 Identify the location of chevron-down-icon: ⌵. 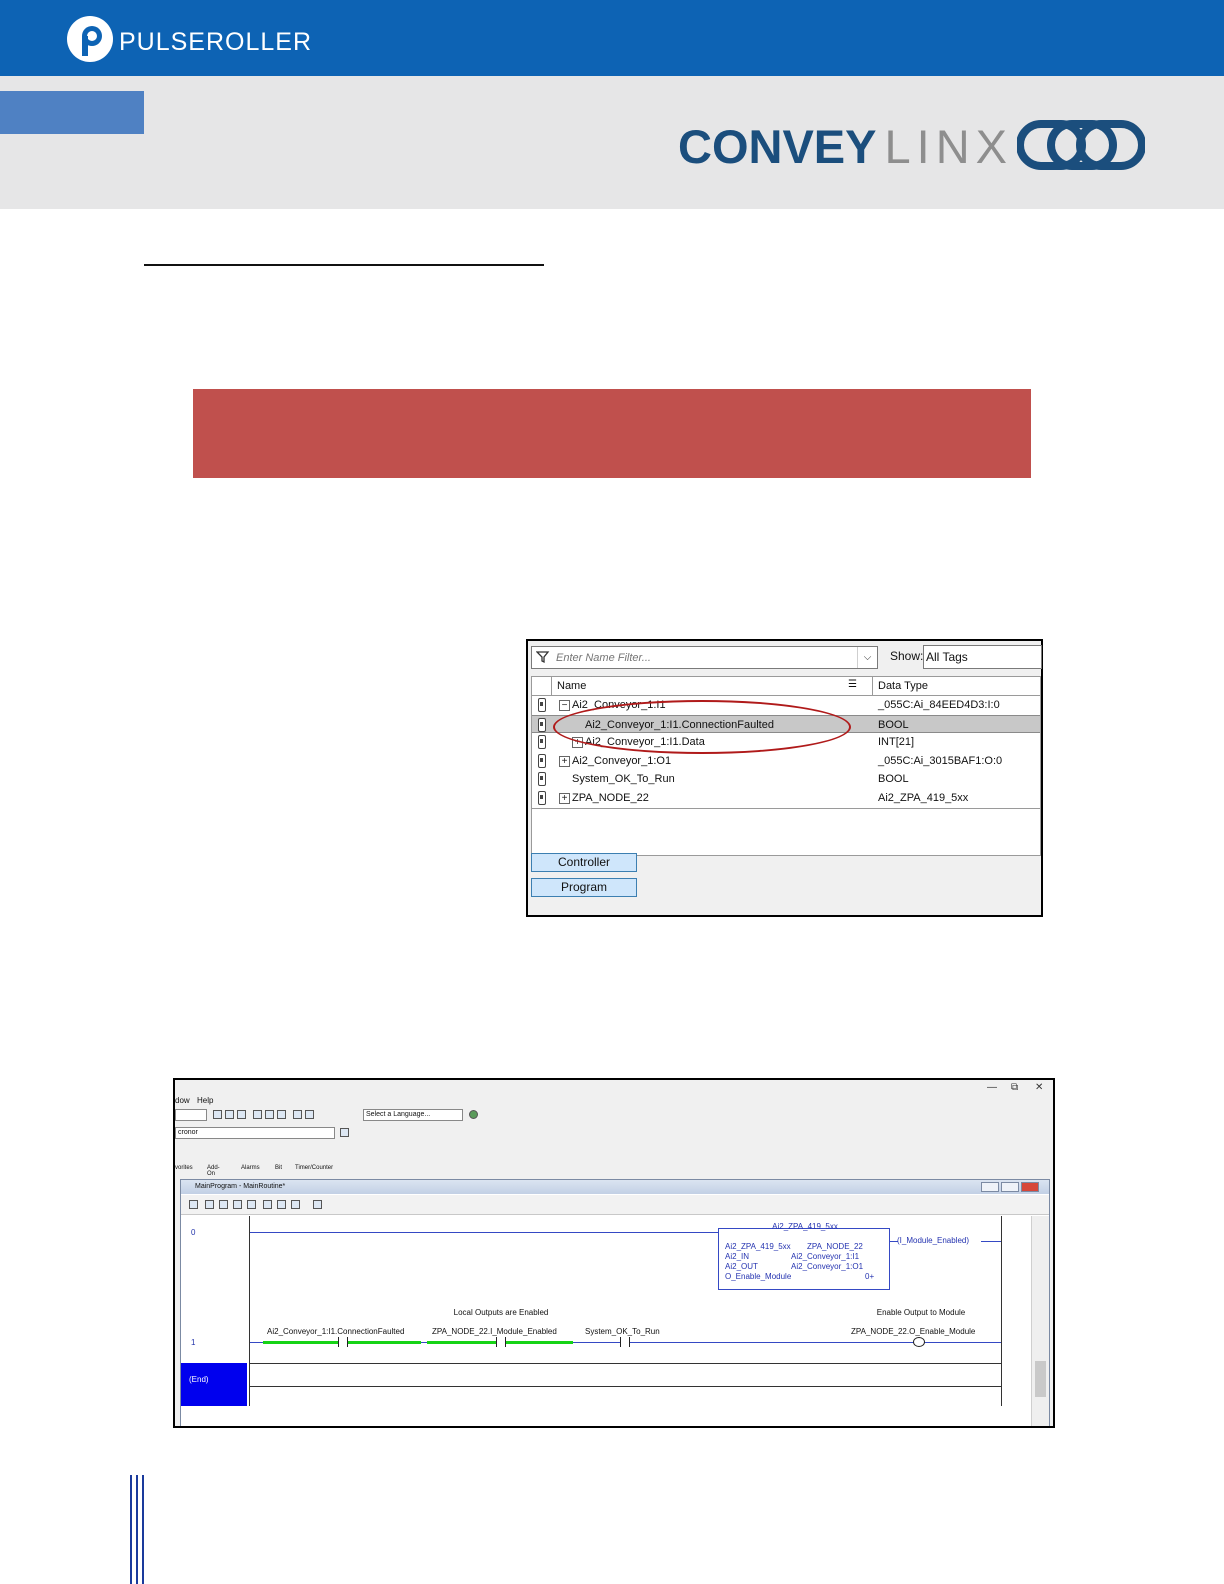
(867, 657).